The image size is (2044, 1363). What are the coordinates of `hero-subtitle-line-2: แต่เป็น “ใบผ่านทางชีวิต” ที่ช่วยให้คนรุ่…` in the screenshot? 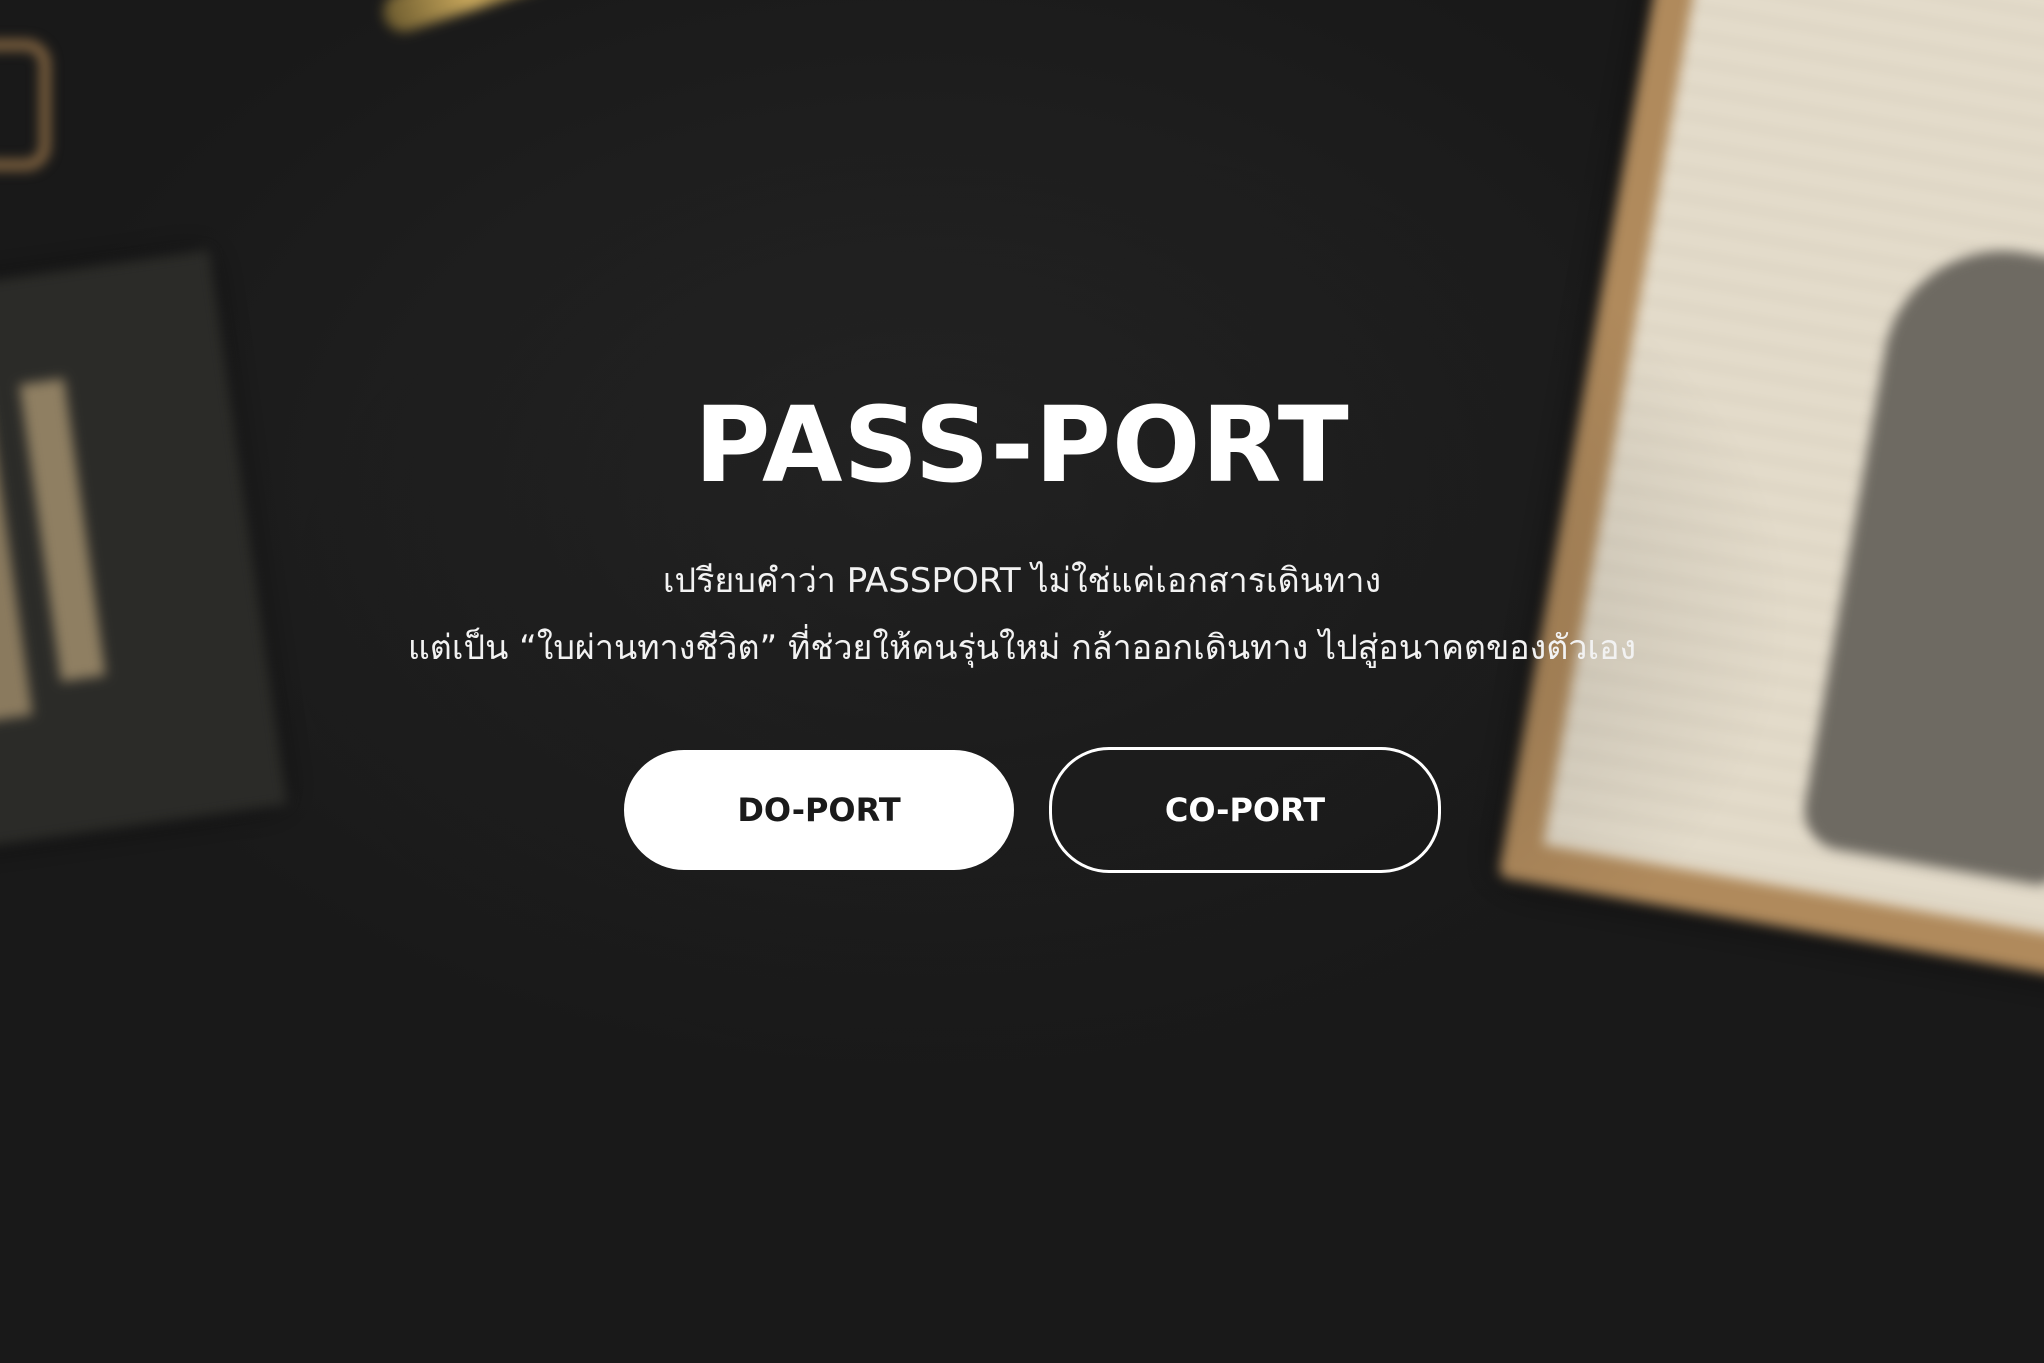 It's located at (1022, 648).